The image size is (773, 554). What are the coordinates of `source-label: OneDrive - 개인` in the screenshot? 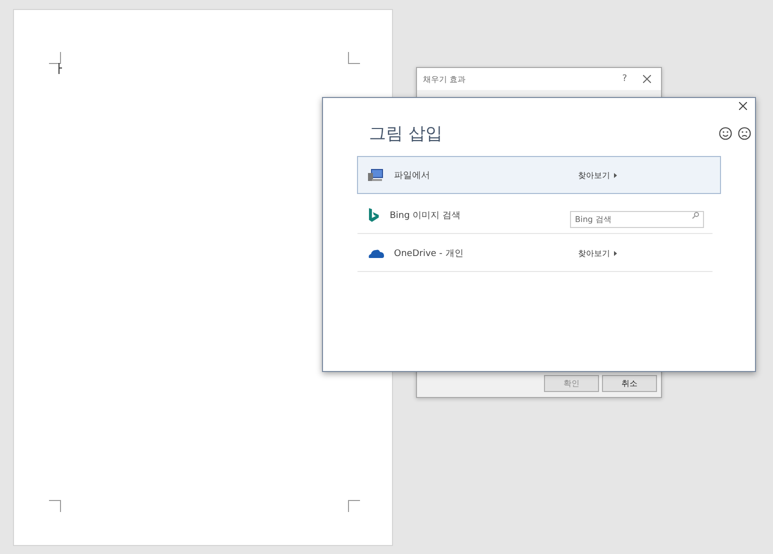 It's located at (429, 254).